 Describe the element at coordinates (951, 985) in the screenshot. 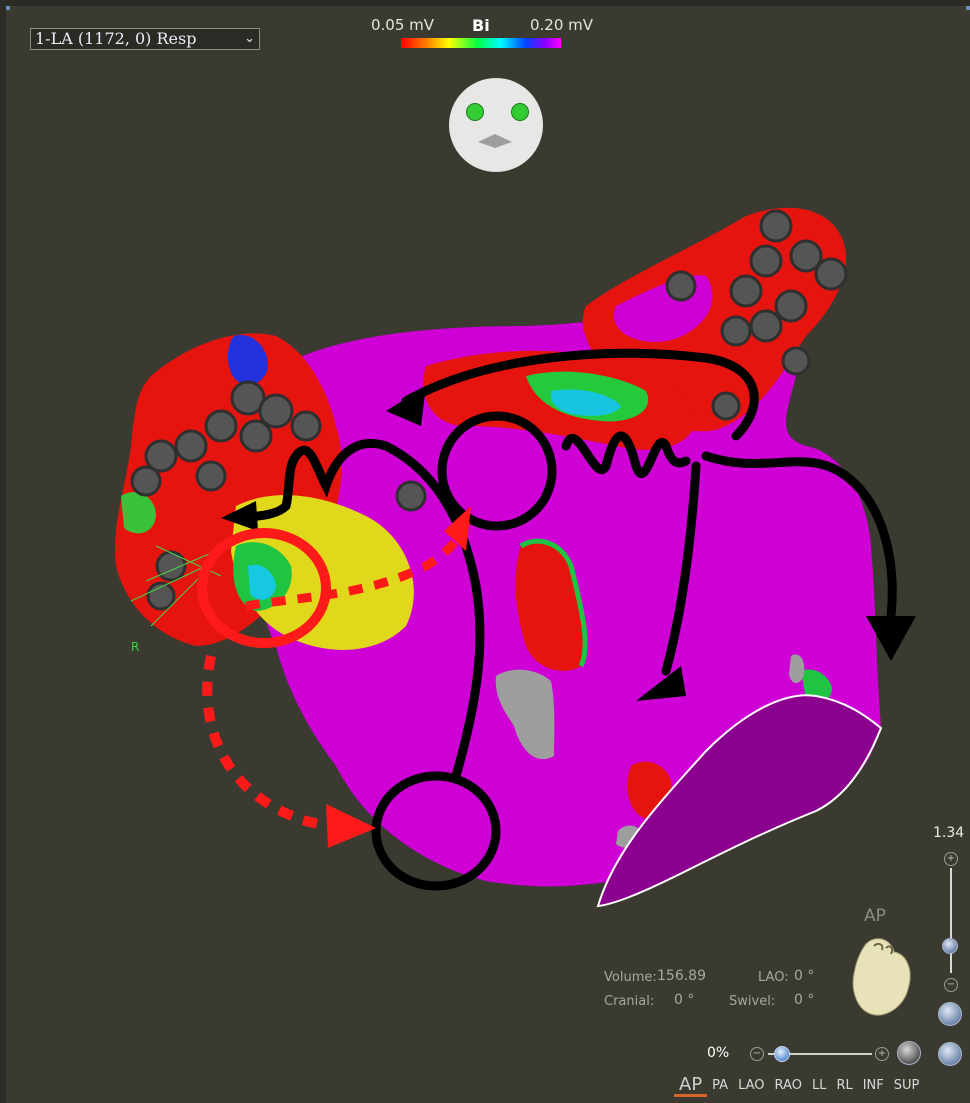

I see `zoom-out-button: −` at that location.